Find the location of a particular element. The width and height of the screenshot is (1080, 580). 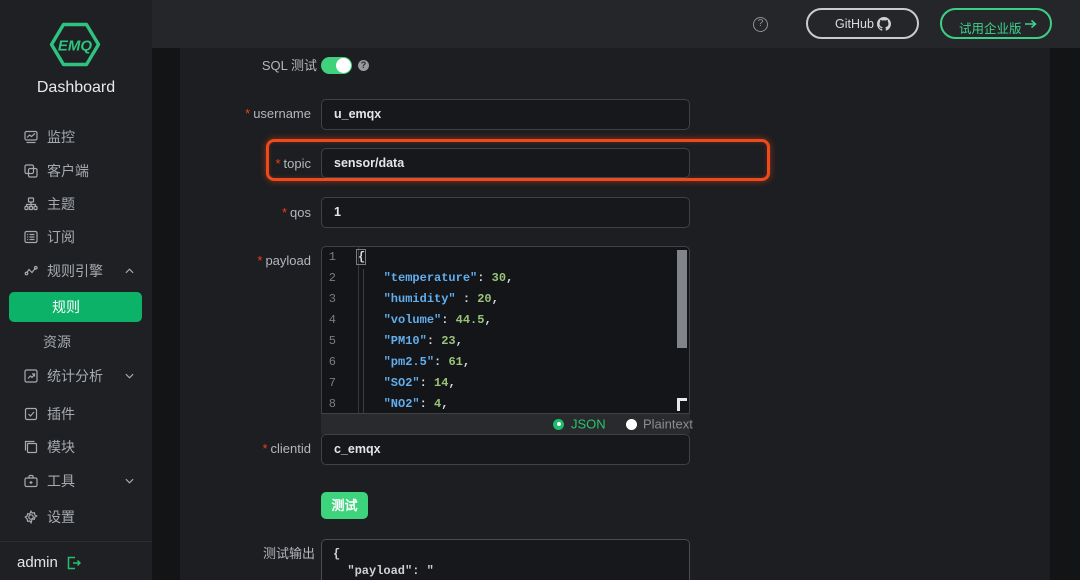

svg-text: EMQ is located at coordinates (75, 46).